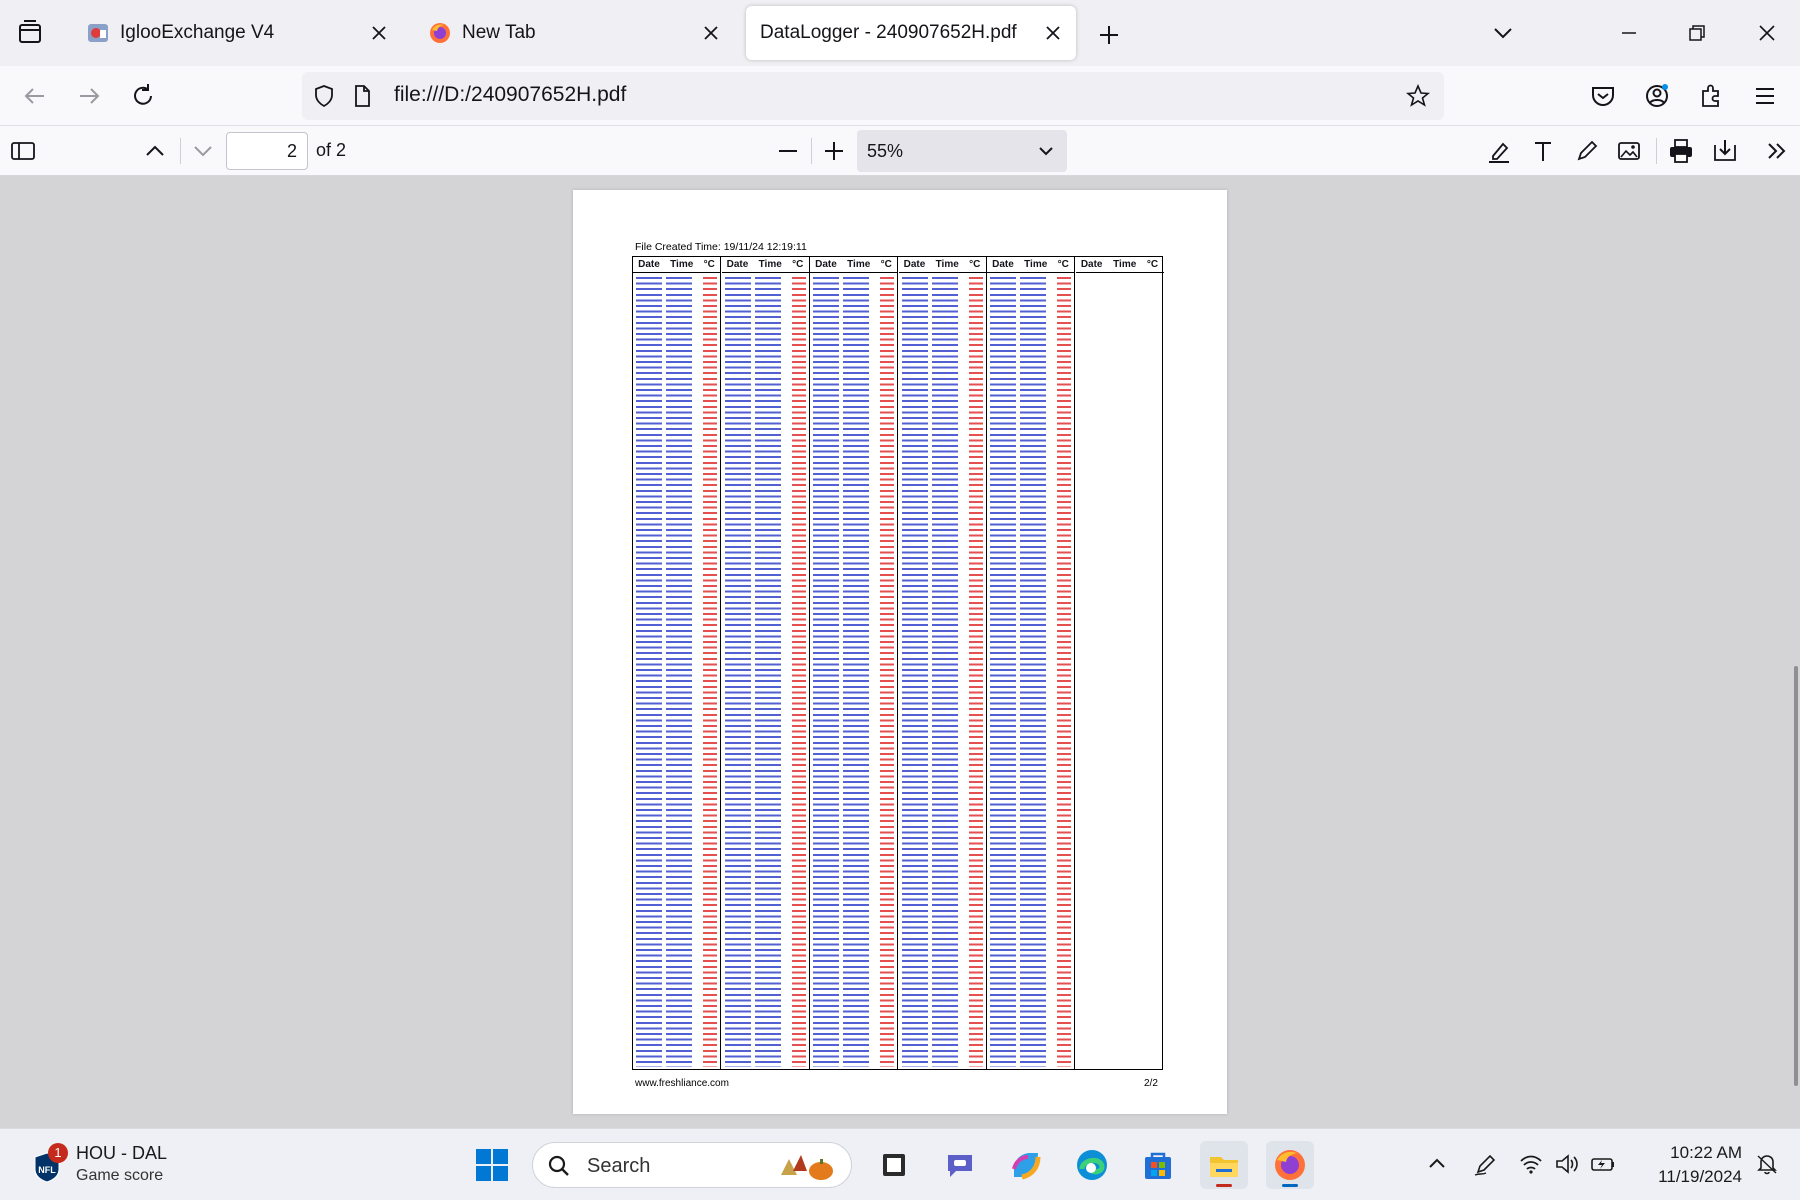  I want to click on toolbar-separator, so click(811, 151).